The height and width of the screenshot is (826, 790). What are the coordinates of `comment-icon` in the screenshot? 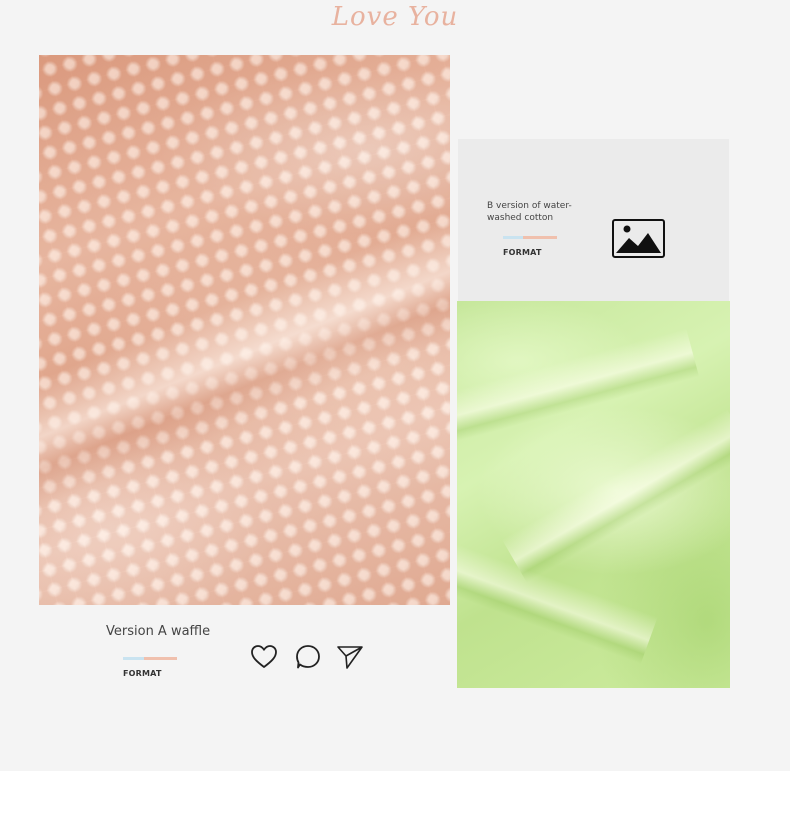 It's located at (308, 657).